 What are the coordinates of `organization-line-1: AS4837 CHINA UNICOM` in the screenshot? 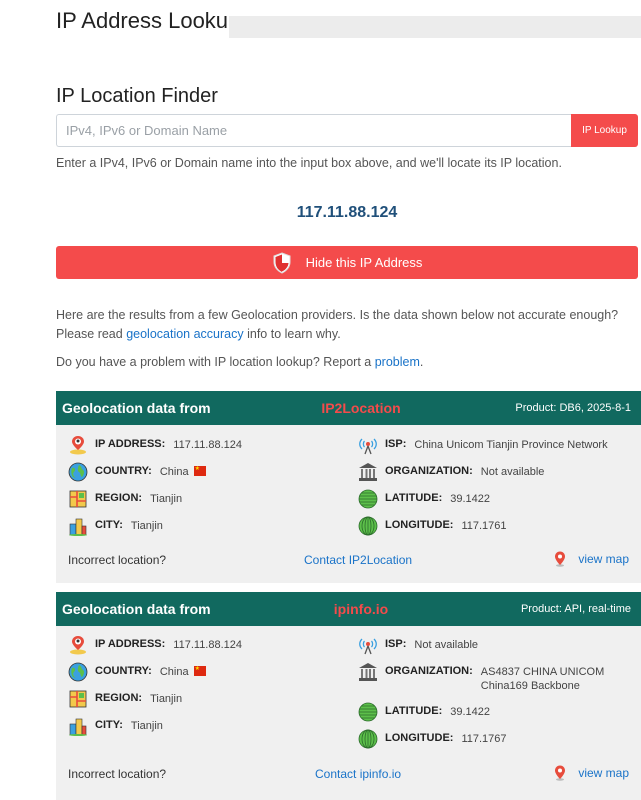 It's located at (542, 672).